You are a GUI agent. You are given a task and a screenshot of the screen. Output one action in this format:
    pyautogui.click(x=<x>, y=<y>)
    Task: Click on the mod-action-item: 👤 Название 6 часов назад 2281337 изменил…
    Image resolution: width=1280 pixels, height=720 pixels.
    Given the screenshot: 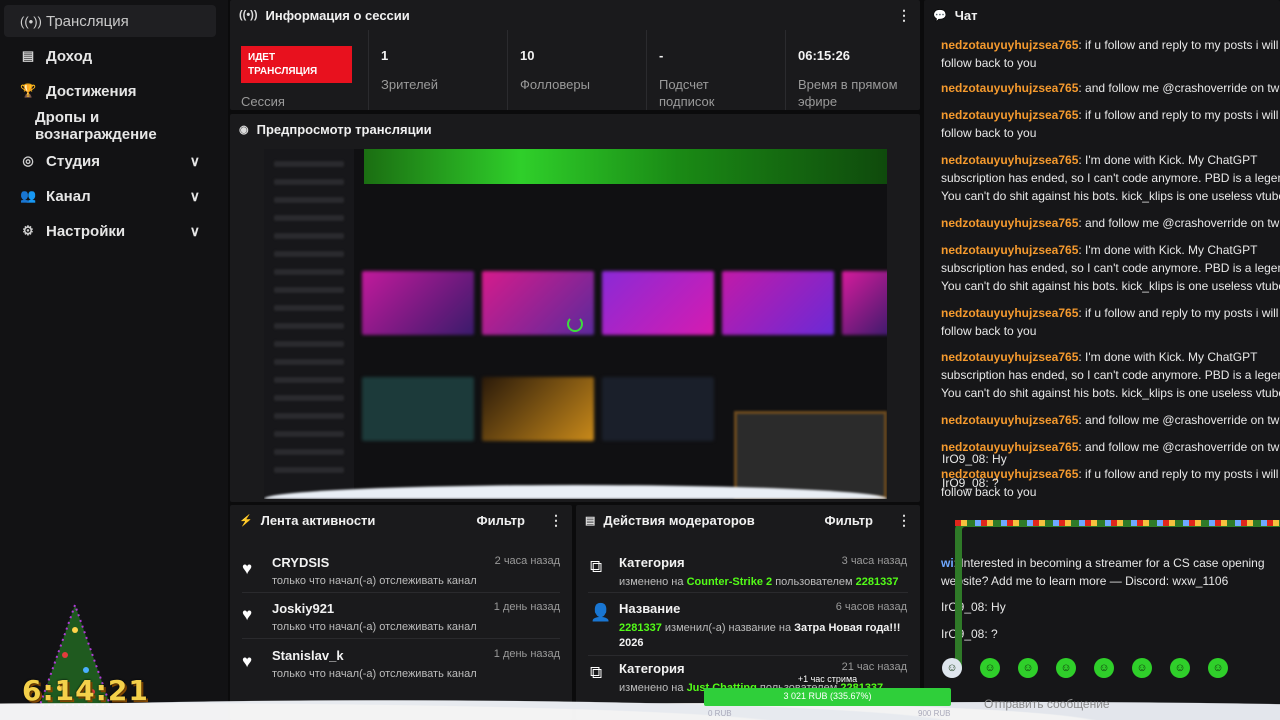 What is the action you would take?
    pyautogui.click(x=748, y=625)
    